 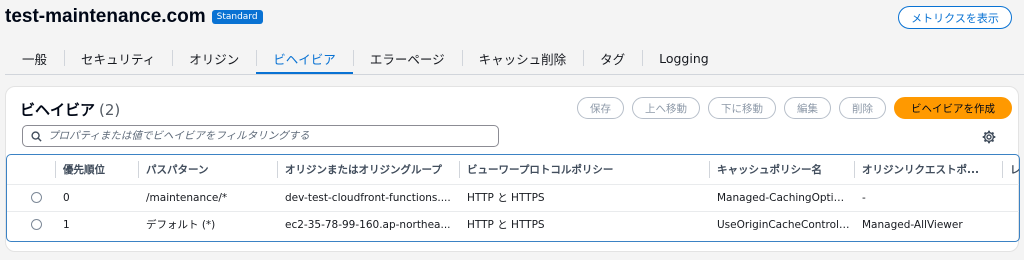 I want to click on select-column-header, so click(x=31, y=169).